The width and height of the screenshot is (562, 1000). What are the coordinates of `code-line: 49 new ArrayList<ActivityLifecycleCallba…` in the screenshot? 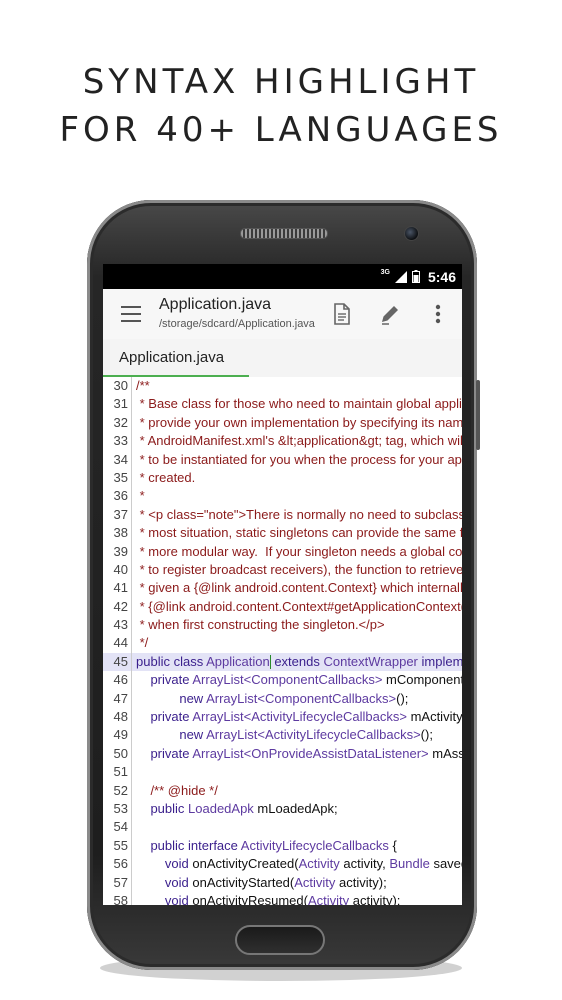 It's located at (282, 735).